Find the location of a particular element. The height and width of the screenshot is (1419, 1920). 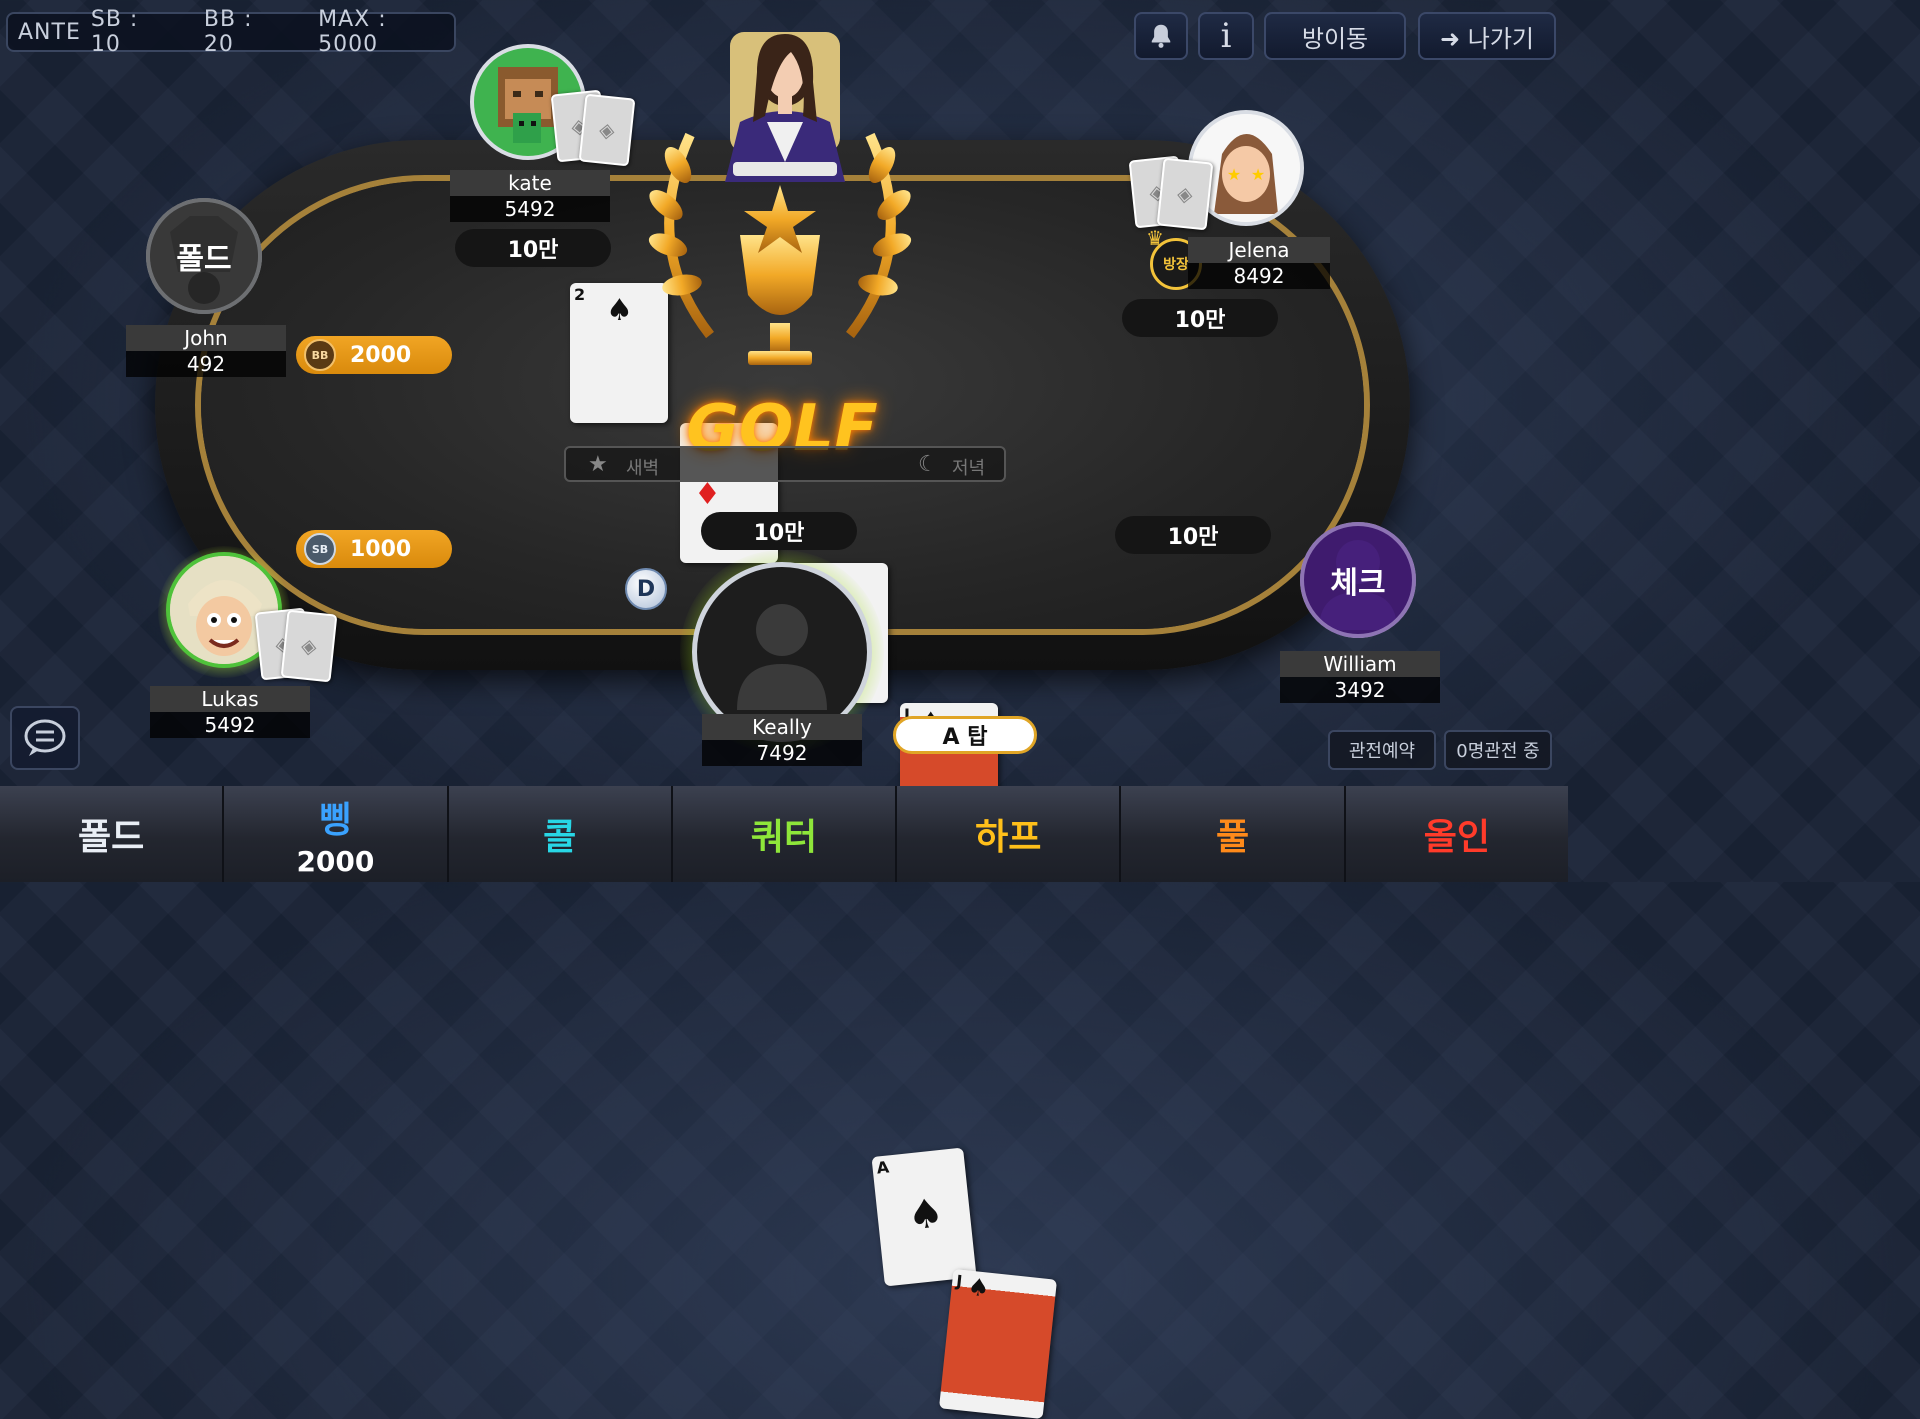

action-label: 올인 is located at coordinates (1456, 837).